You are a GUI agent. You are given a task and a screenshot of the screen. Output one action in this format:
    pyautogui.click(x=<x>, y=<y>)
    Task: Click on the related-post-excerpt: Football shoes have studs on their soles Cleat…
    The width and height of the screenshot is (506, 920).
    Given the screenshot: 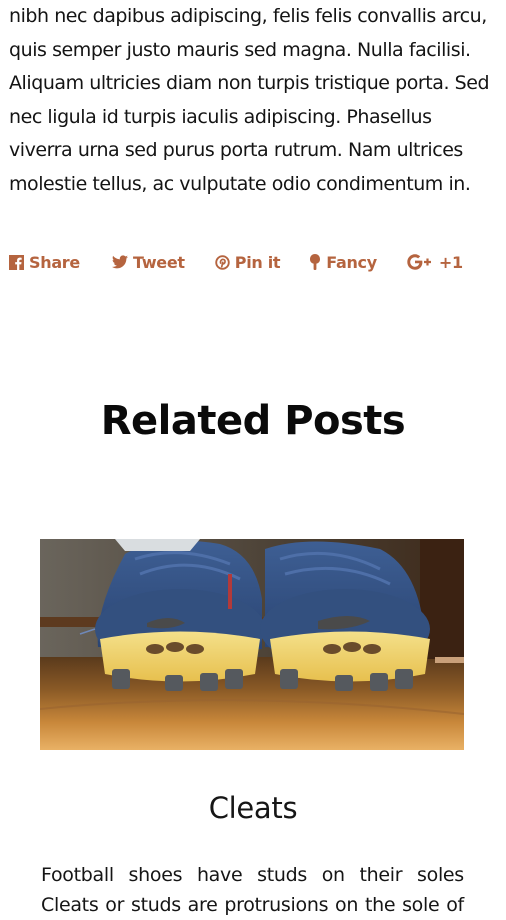 What is the action you would take?
    pyautogui.click(x=252, y=890)
    